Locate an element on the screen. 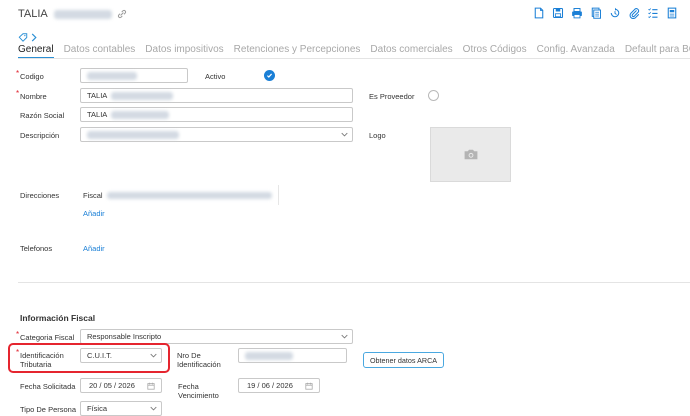 This screenshot has width=690, height=416. tab-datos-comerciales: Datos comerciales is located at coordinates (411, 51).